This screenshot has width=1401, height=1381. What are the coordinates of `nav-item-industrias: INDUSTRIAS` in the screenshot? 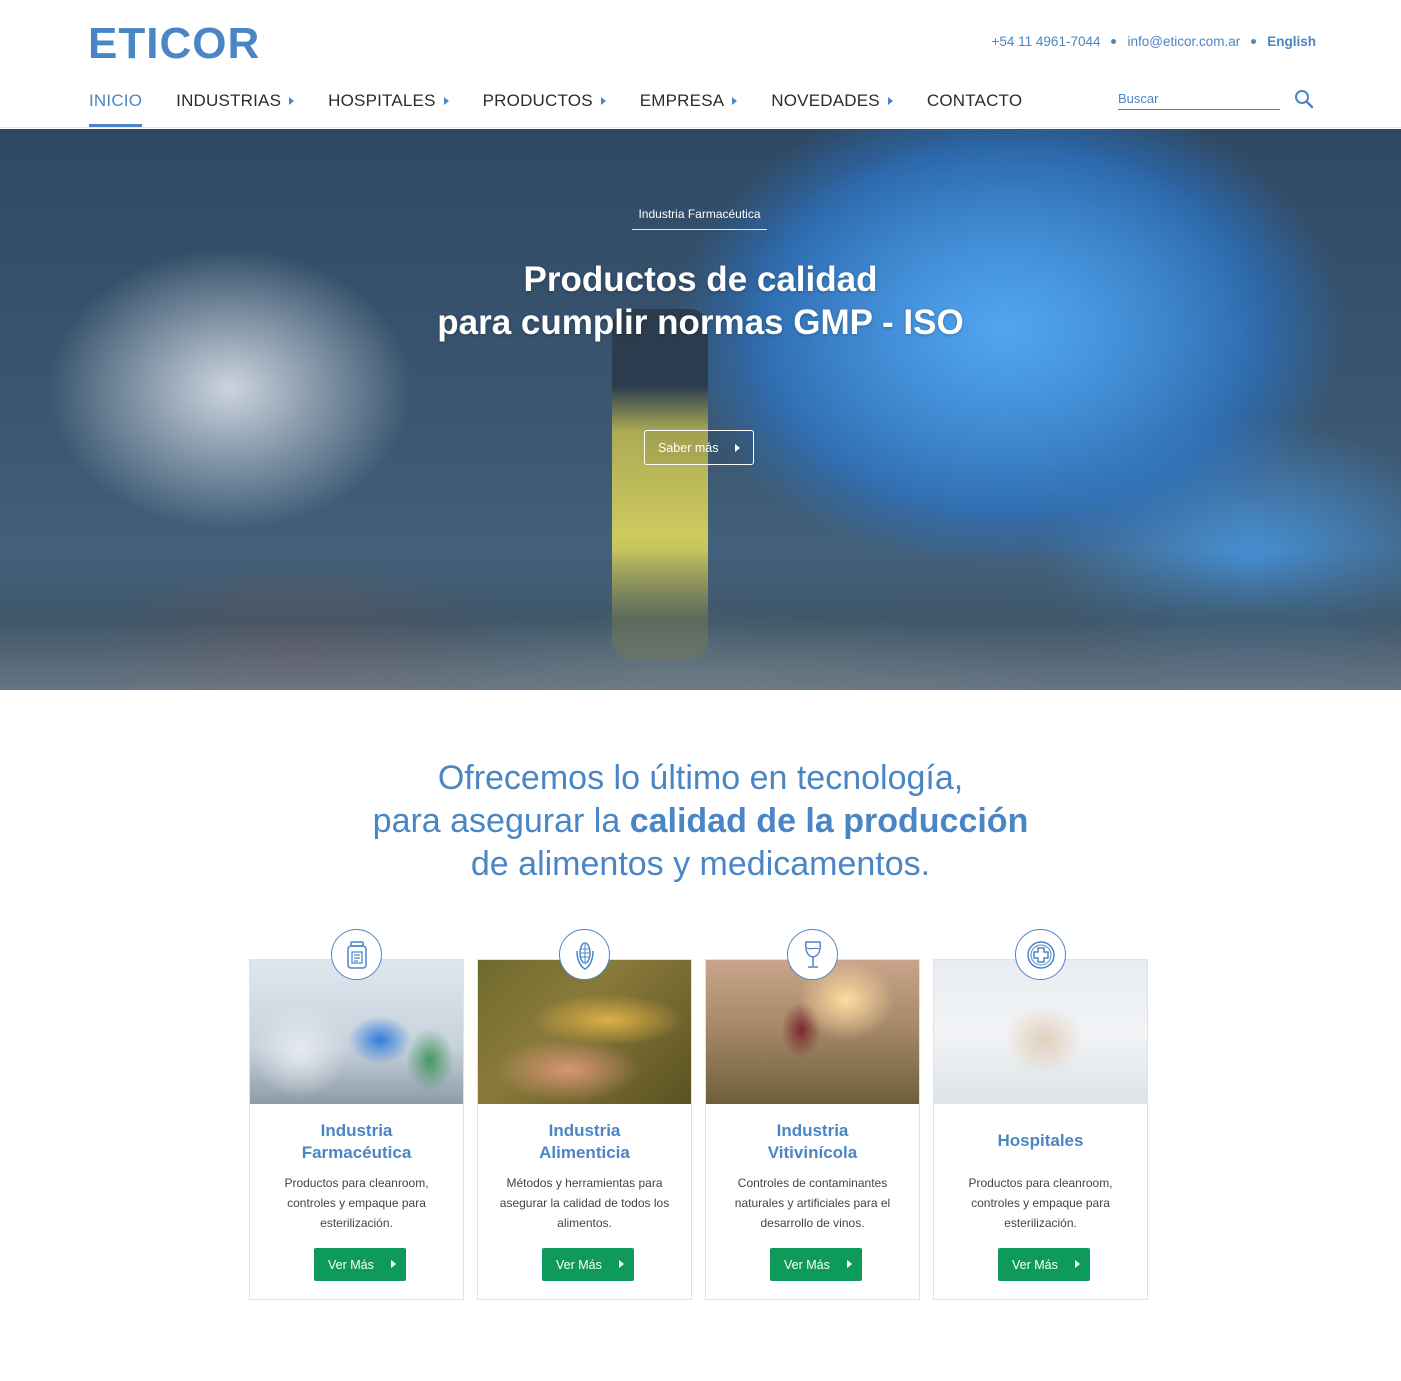 It's located at (235, 101).